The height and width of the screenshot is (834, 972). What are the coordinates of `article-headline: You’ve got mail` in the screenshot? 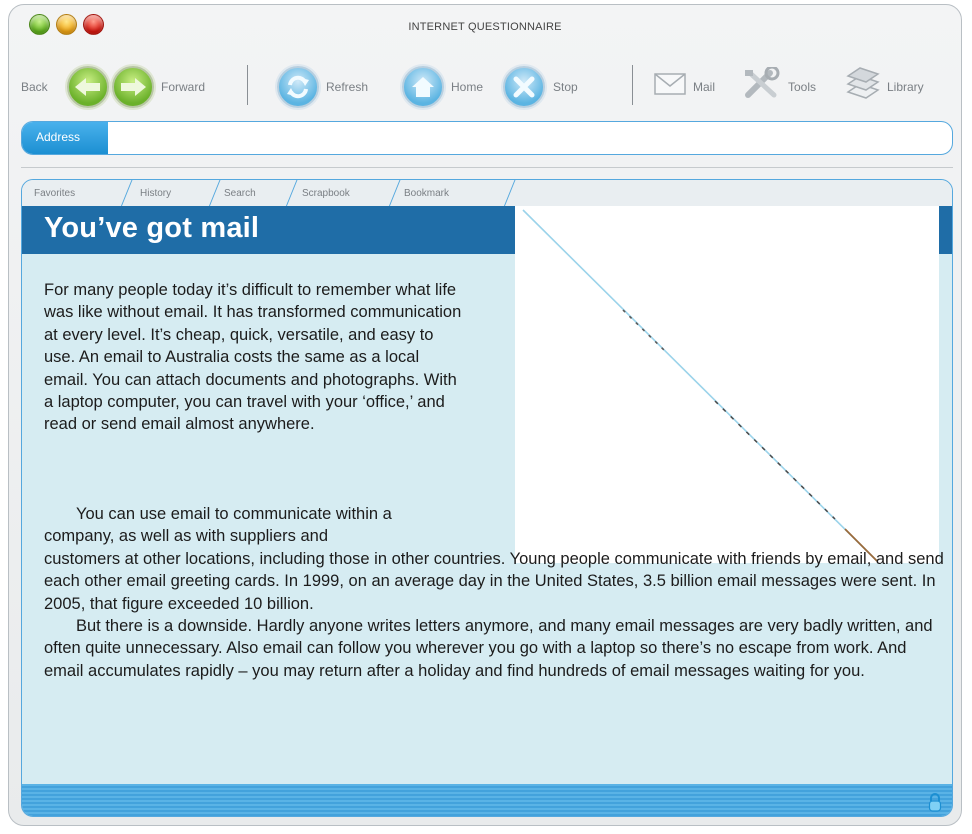 It's located at (152, 228).